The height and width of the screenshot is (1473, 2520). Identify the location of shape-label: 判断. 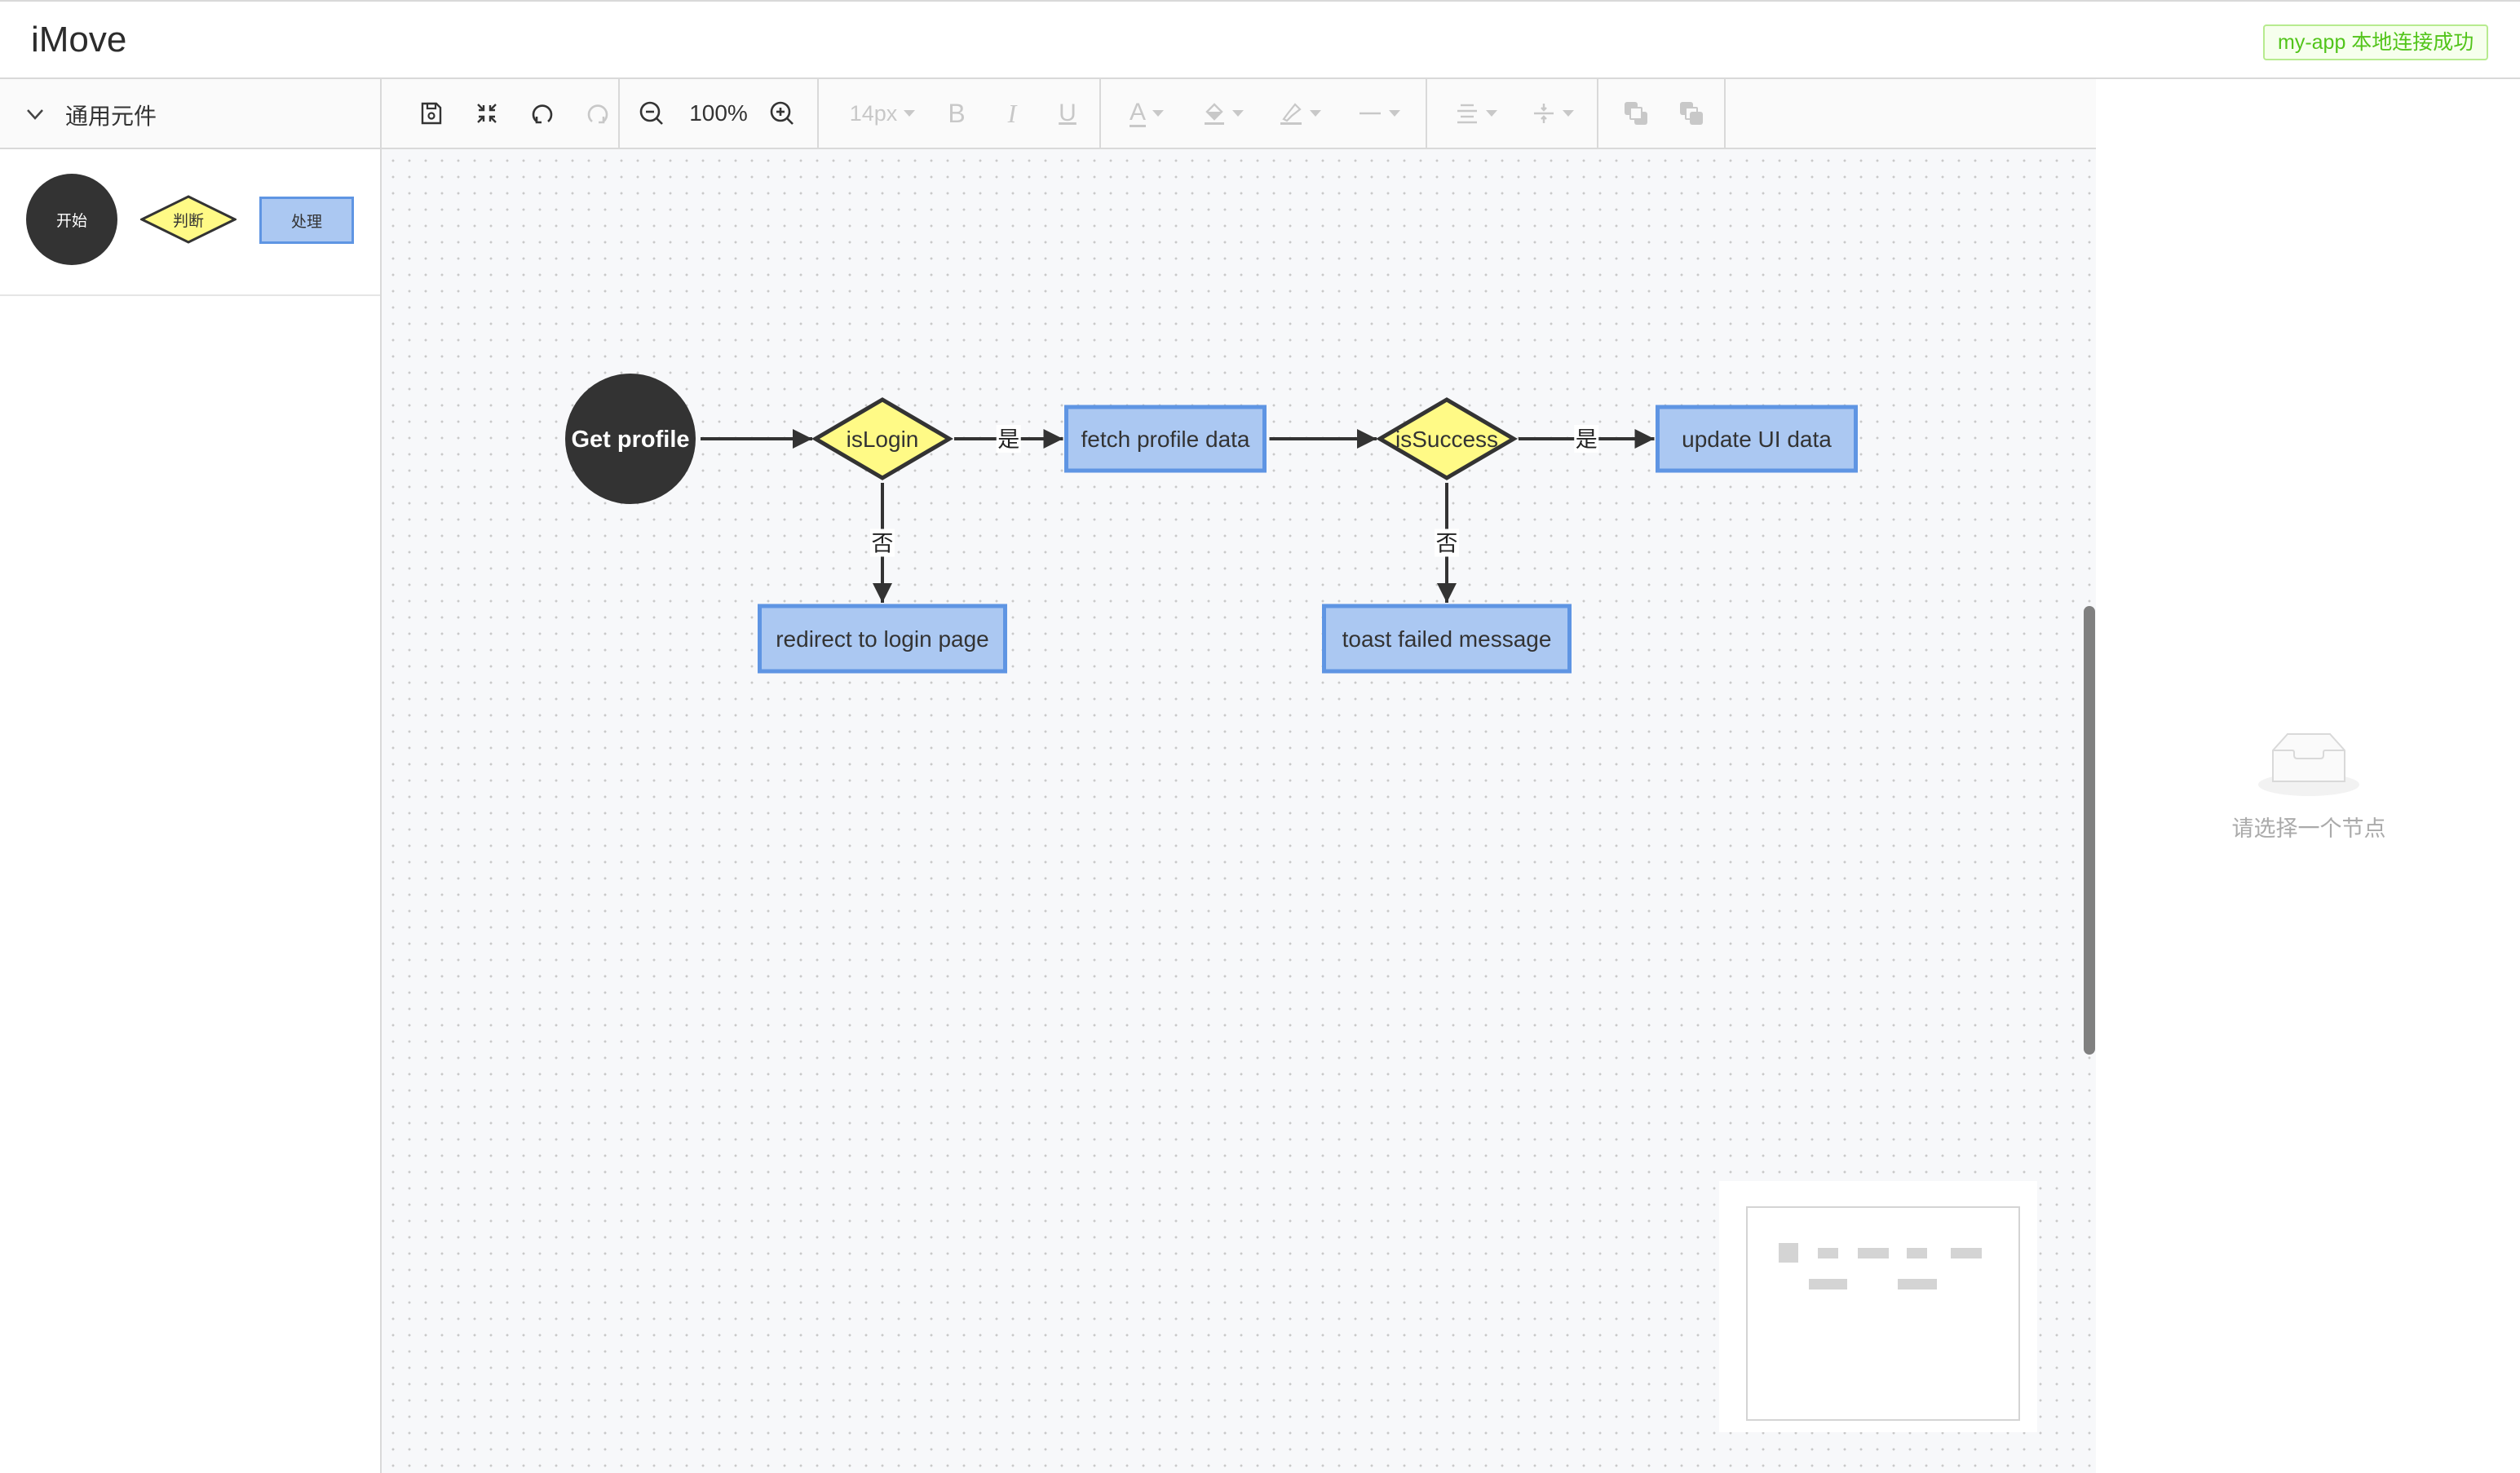
(188, 221).